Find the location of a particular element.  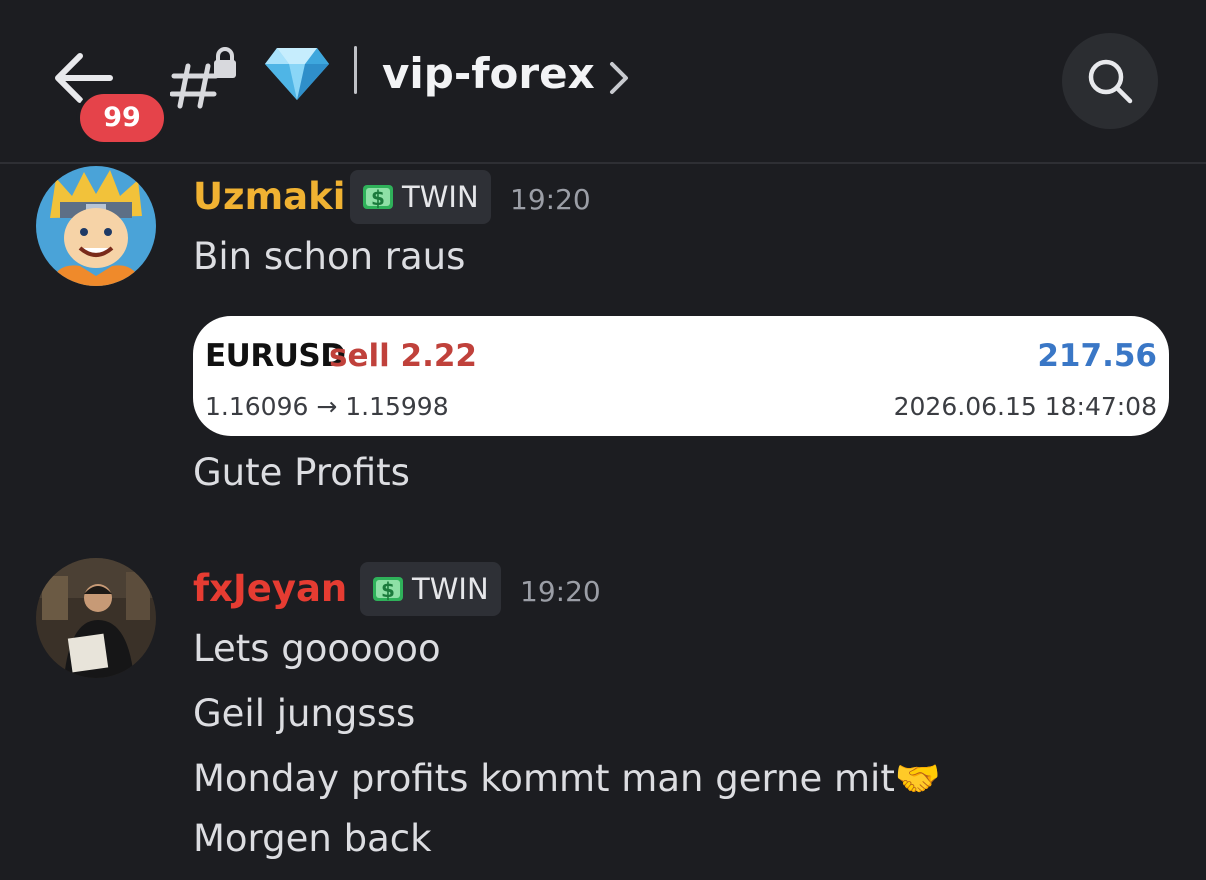

locked-channel-hash-icon is located at coordinates (203, 78).